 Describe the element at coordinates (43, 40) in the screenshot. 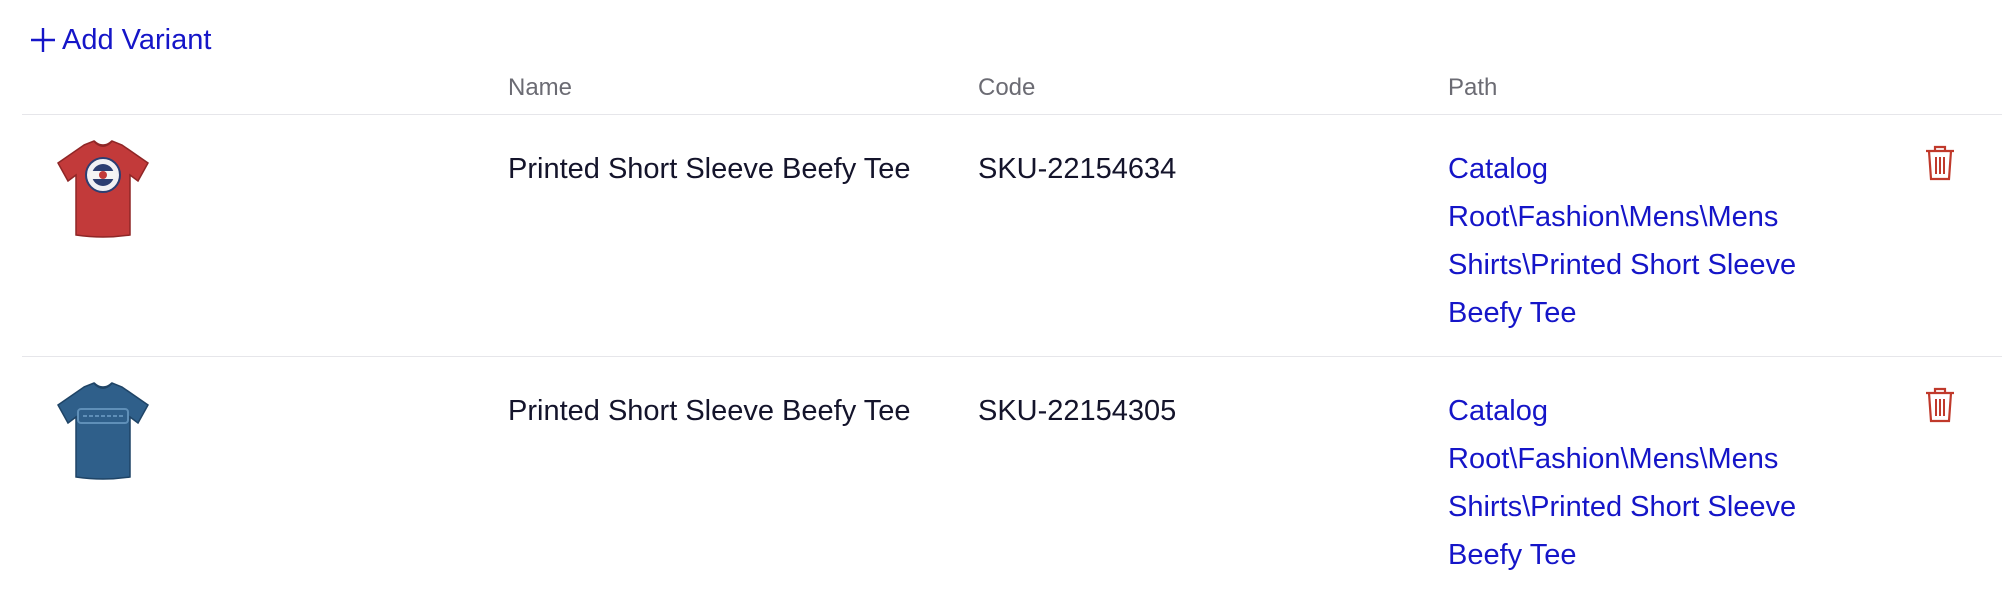

I see `plus-icon` at that location.